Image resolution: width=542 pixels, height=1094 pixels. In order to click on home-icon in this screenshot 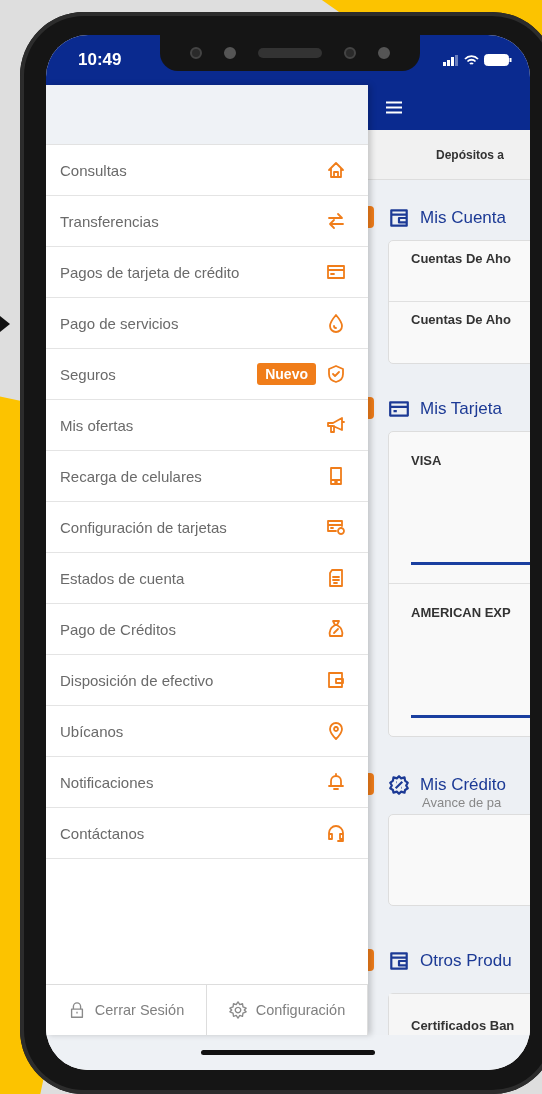, I will do `click(336, 170)`.